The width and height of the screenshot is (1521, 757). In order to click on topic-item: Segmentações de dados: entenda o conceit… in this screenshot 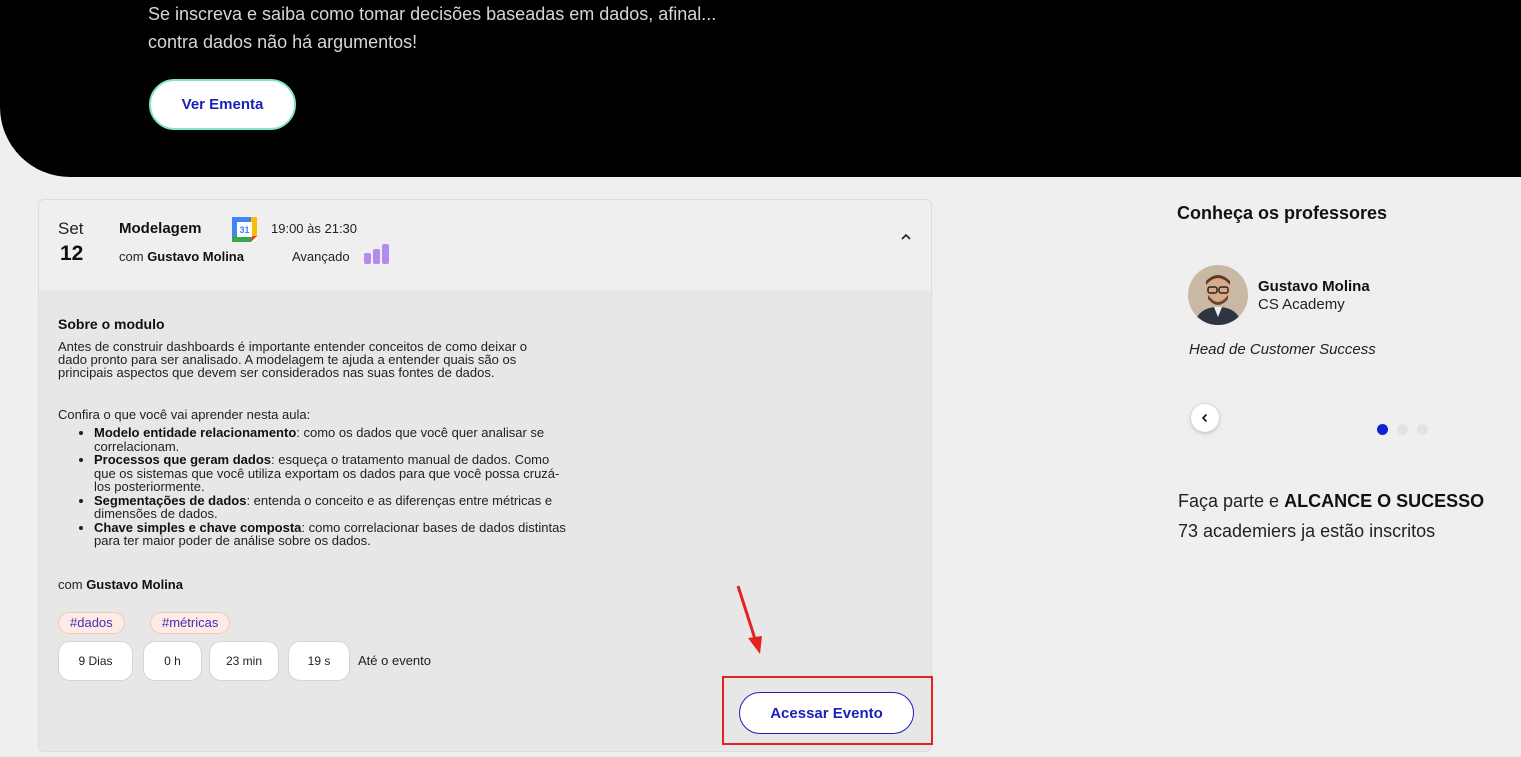, I will do `click(333, 507)`.